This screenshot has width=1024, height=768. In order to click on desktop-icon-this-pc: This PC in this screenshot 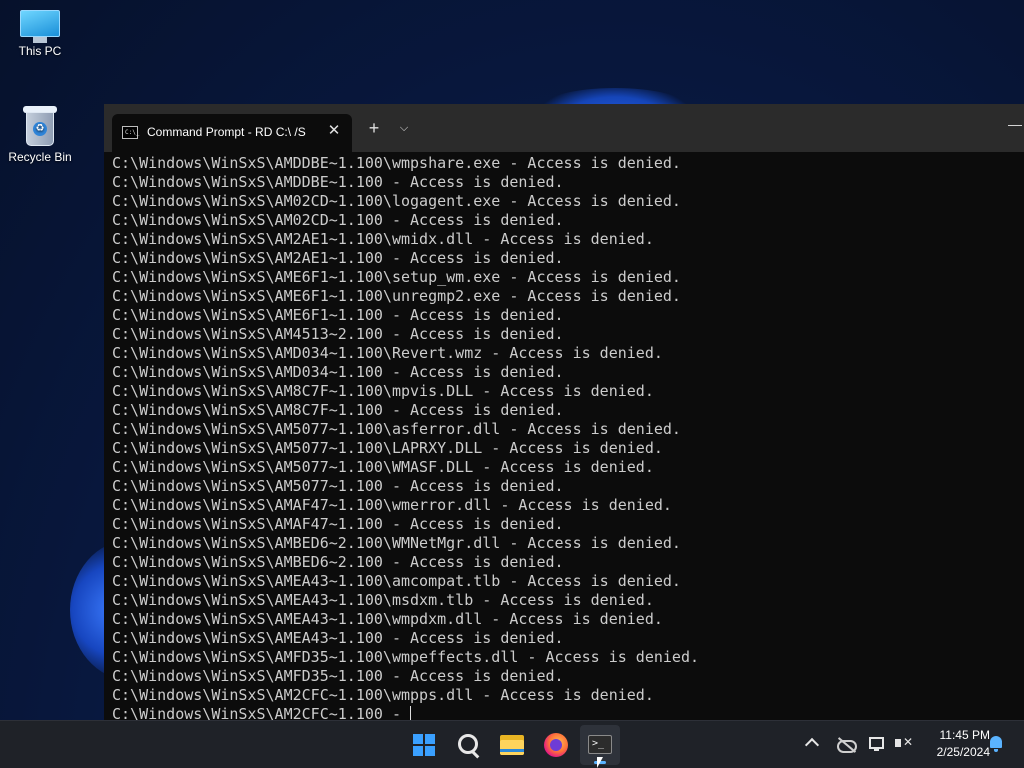, I will do `click(40, 34)`.